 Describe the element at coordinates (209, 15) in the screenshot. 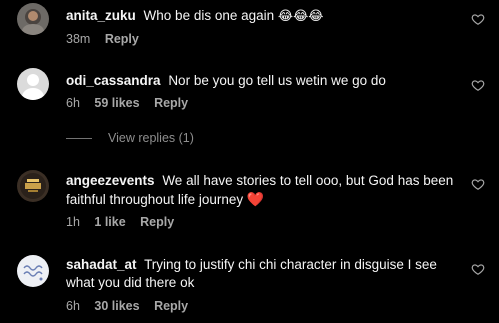

I see `comment-text: Who be dis one again` at that location.